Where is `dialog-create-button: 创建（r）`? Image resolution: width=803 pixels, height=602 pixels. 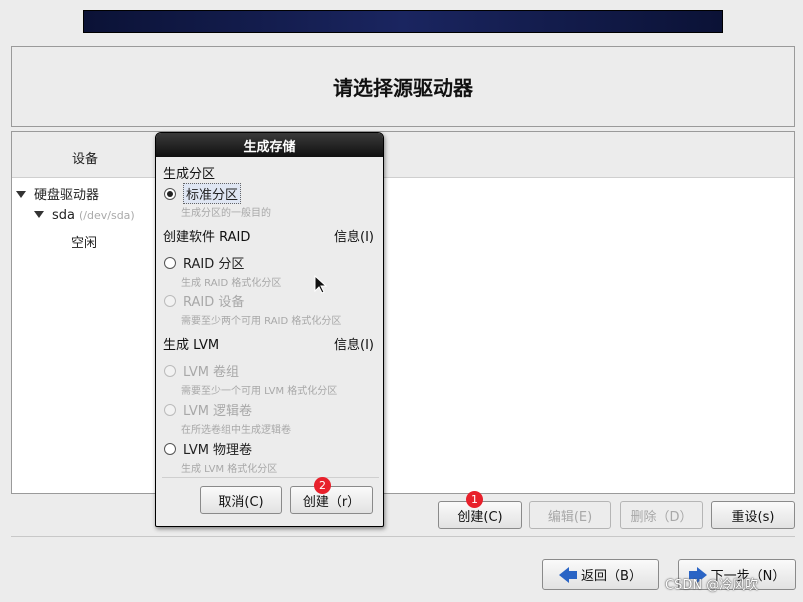
dialog-create-button: 创建（r） is located at coordinates (331, 500).